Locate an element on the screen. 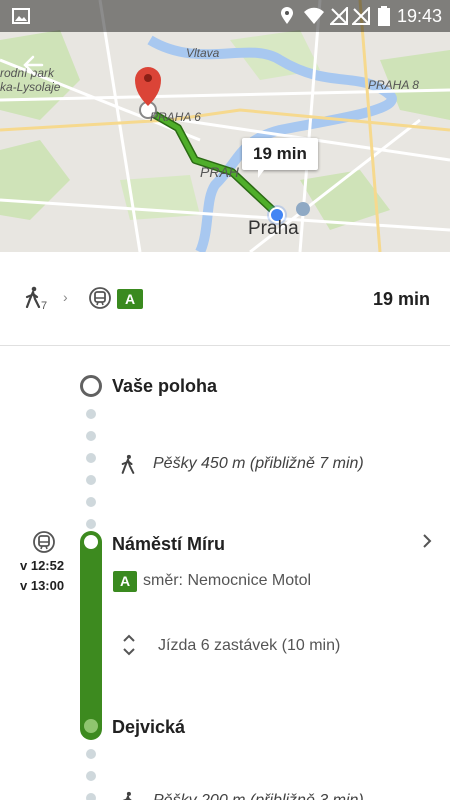  image-notification-icon is located at coordinates (21, 16).